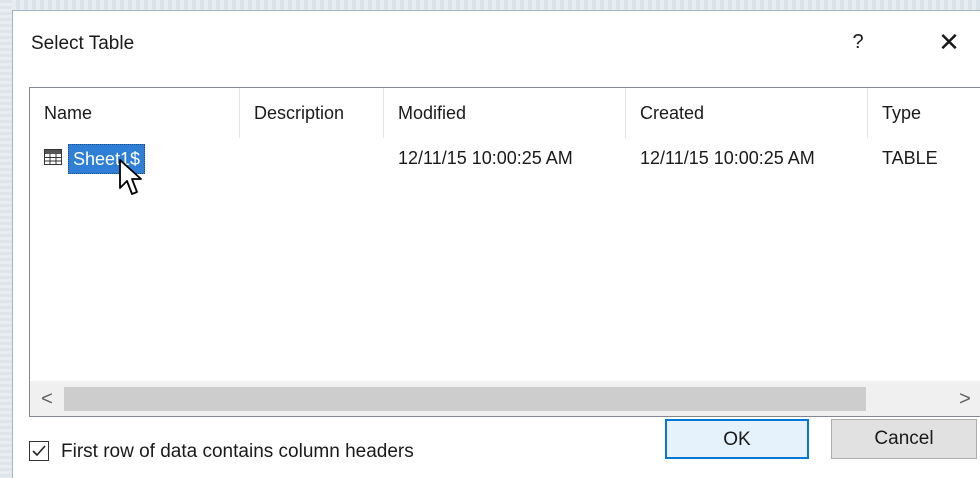  What do you see at coordinates (83, 43) in the screenshot?
I see `dialog-title: Select Table` at bounding box center [83, 43].